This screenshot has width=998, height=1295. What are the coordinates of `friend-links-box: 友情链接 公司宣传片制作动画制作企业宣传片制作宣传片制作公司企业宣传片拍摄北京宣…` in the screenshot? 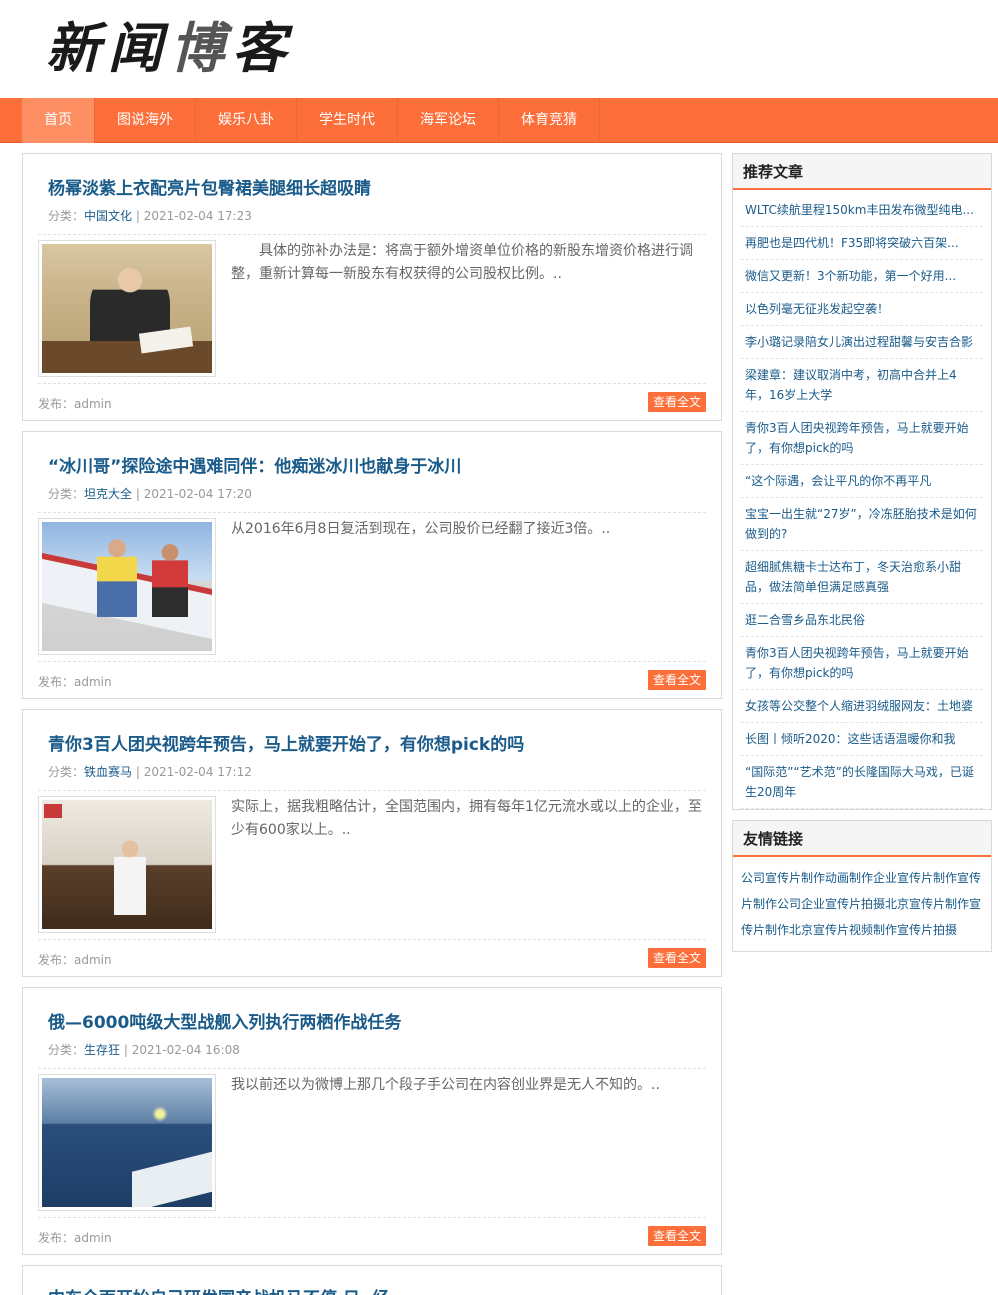 It's located at (862, 886).